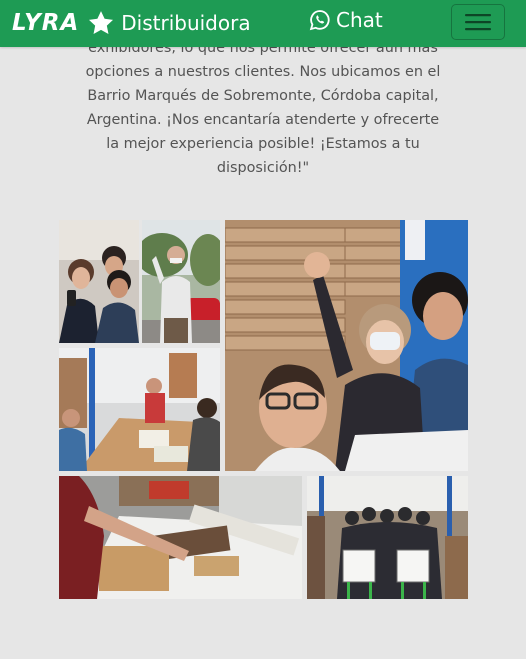 The image size is (526, 659). Describe the element at coordinates (359, 20) in the screenshot. I see `chat-label: Chat` at that location.